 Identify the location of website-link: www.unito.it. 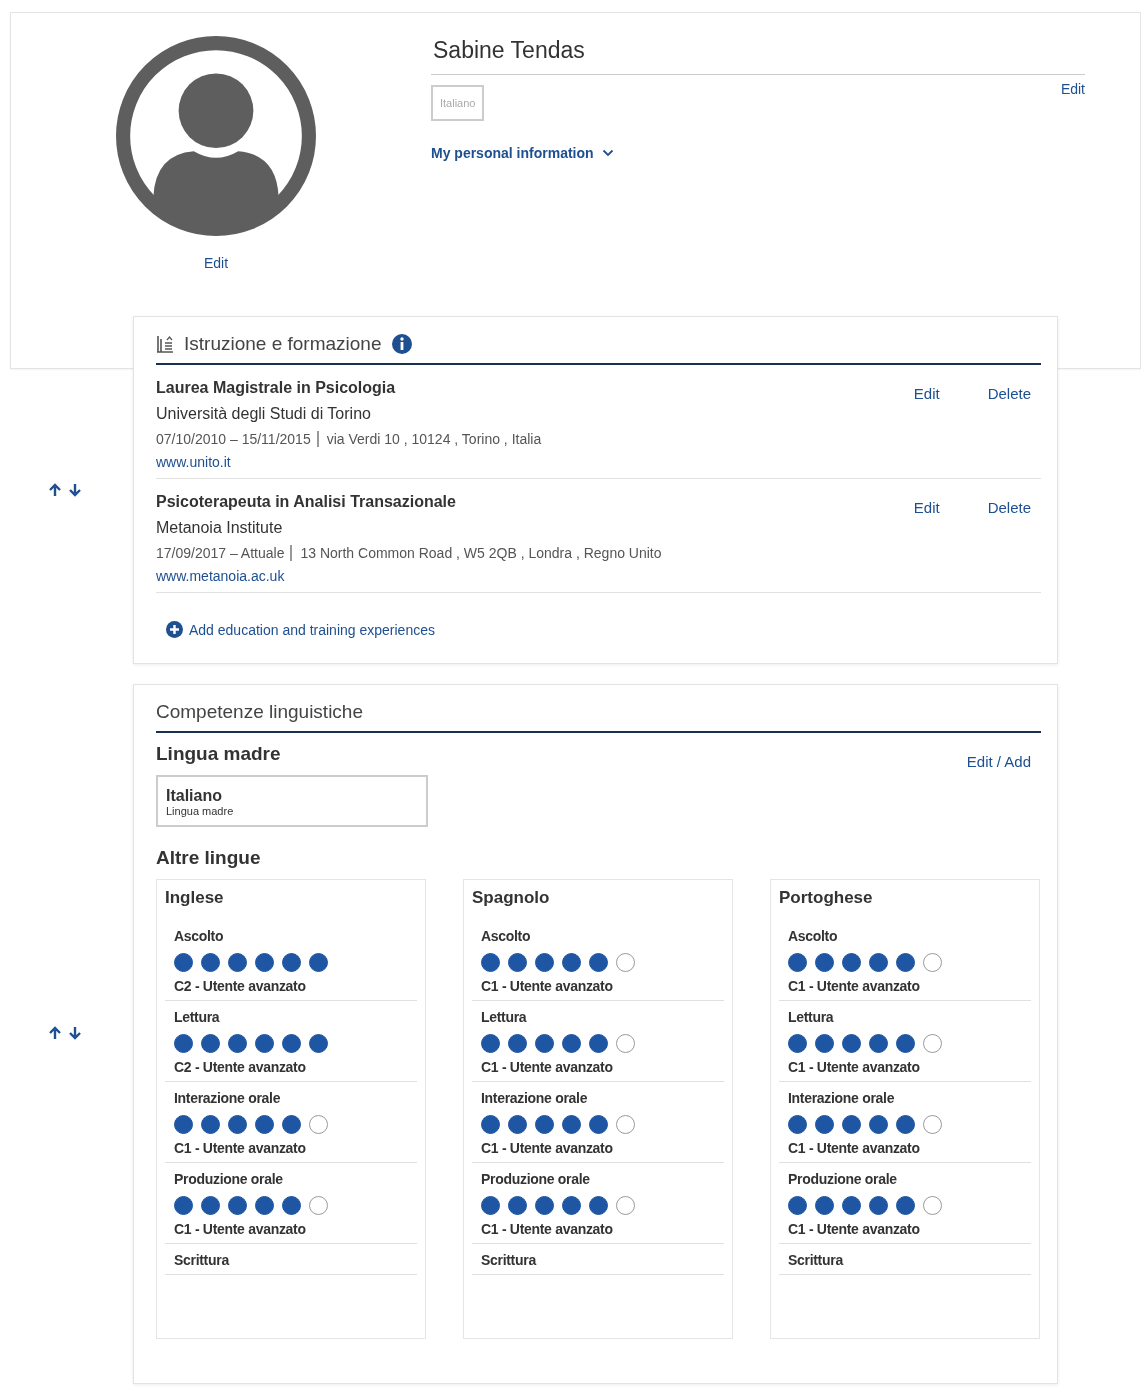
(193, 462).